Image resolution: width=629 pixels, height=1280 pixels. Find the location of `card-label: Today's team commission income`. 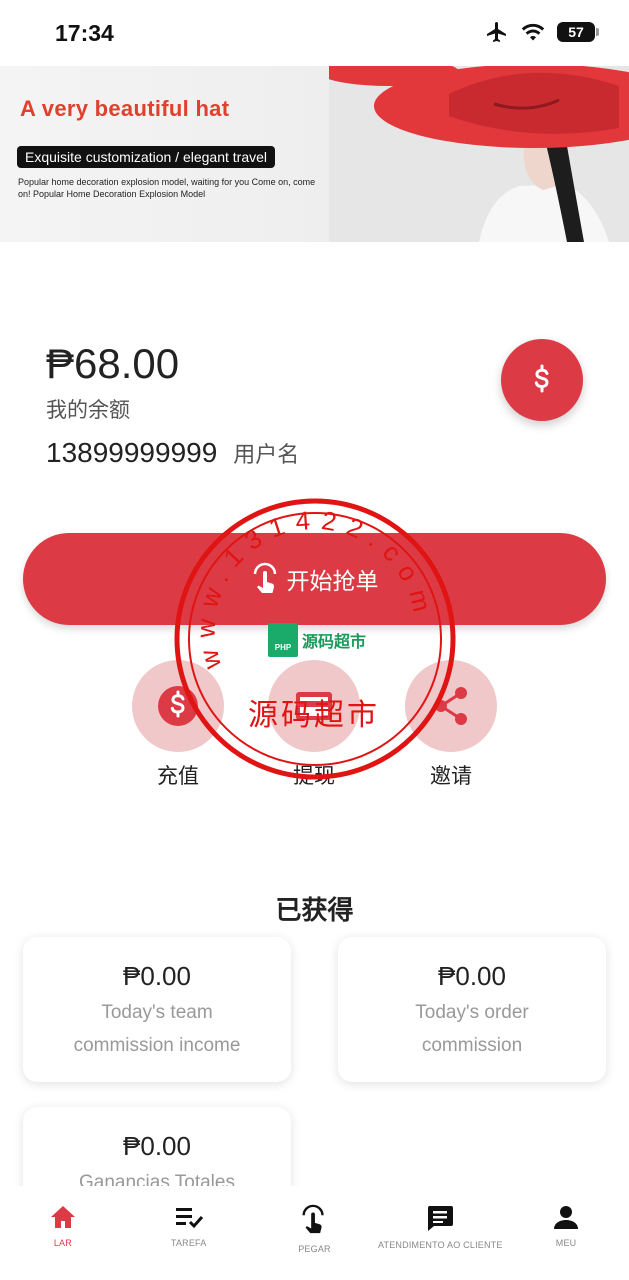

card-label: Today's team commission income is located at coordinates (157, 1029).